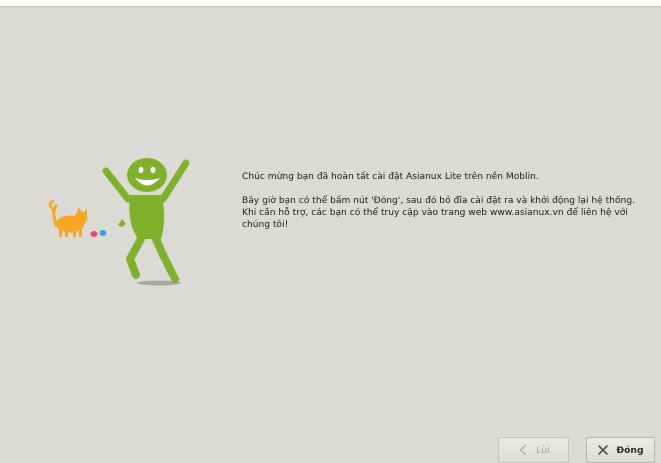 The height and width of the screenshot is (463, 661). I want to click on close-icon, so click(603, 450).